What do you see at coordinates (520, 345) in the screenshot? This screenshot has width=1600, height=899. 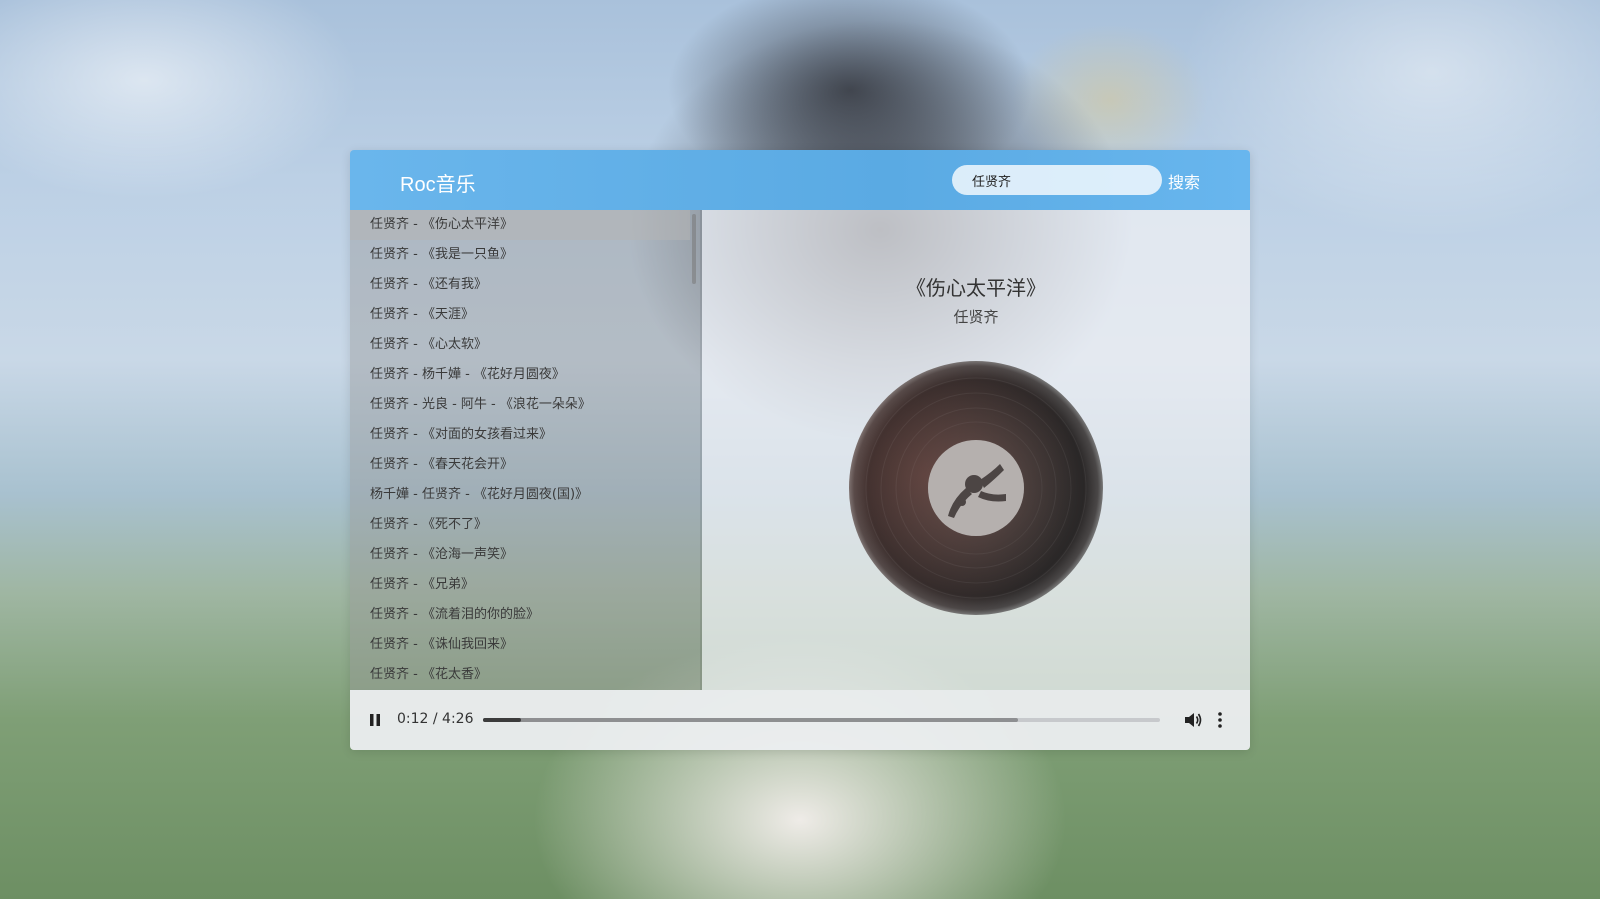 I see `song-list-item: 任贤齐 - 《心太软》` at bounding box center [520, 345].